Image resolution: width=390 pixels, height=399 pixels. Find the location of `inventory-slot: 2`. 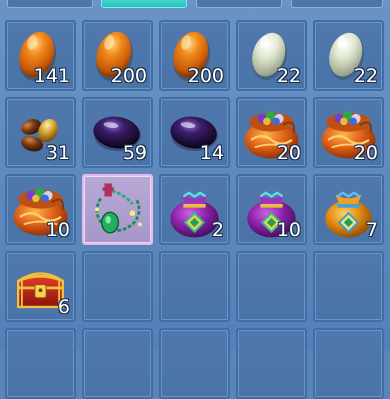

inventory-slot: 2 is located at coordinates (194, 209).